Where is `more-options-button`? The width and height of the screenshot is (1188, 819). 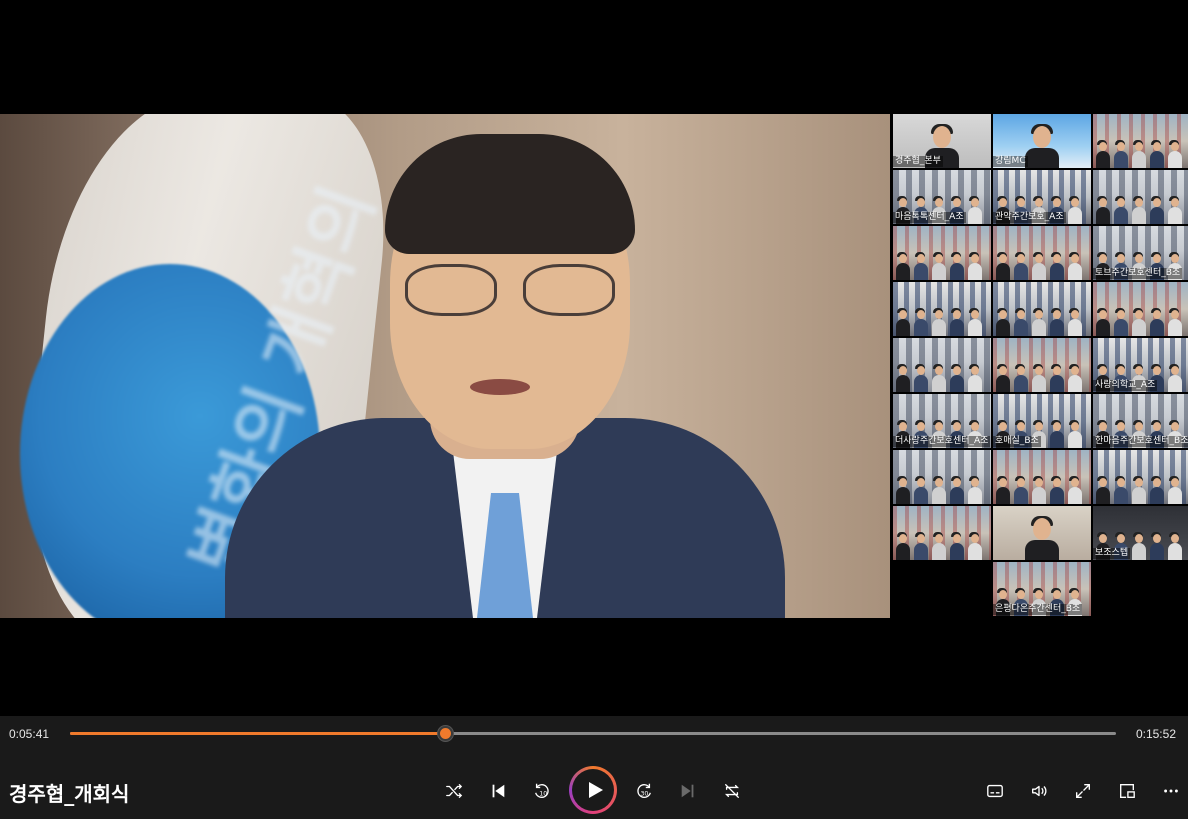
more-options-button is located at coordinates (1171, 791).